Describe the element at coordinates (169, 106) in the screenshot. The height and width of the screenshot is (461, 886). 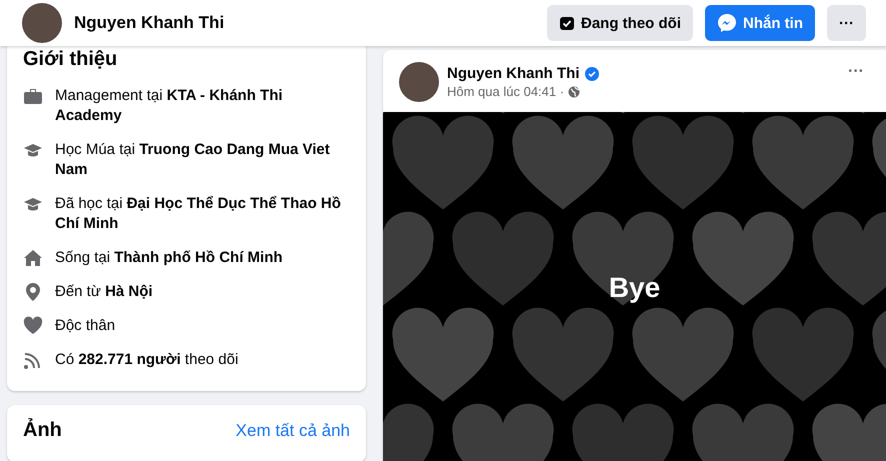
I see `intro-item: Management tại KTA - Khánh Thi Academy` at that location.